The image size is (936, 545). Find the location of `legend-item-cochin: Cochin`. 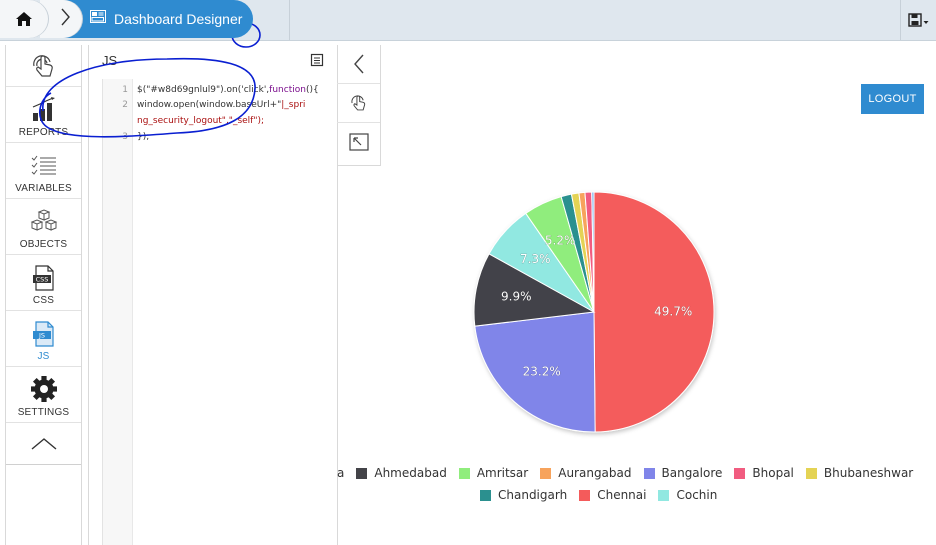

legend-item-cochin: Cochin is located at coordinates (687, 495).